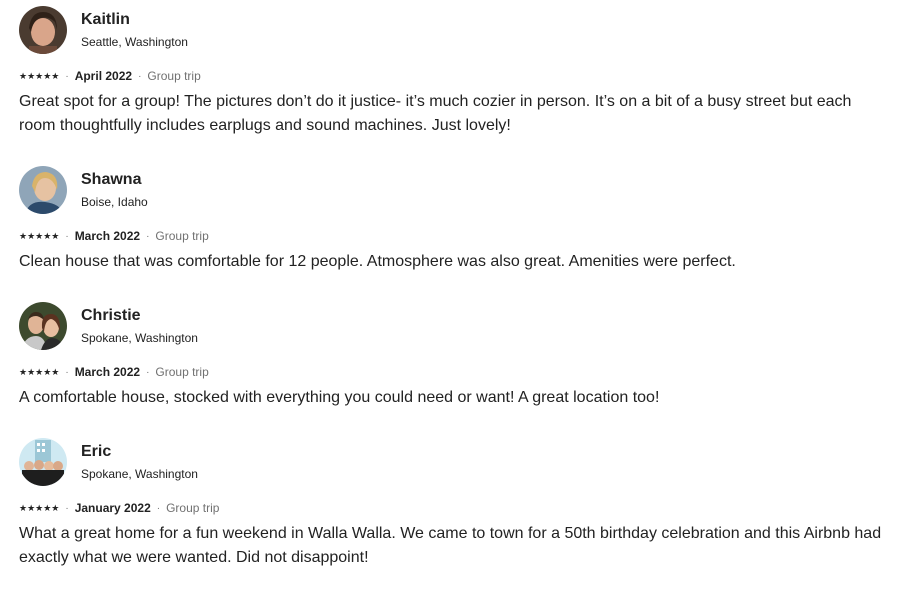 This screenshot has height=590, width=908. Describe the element at coordinates (139, 452) in the screenshot. I see `reviewer-name: Eric` at that location.